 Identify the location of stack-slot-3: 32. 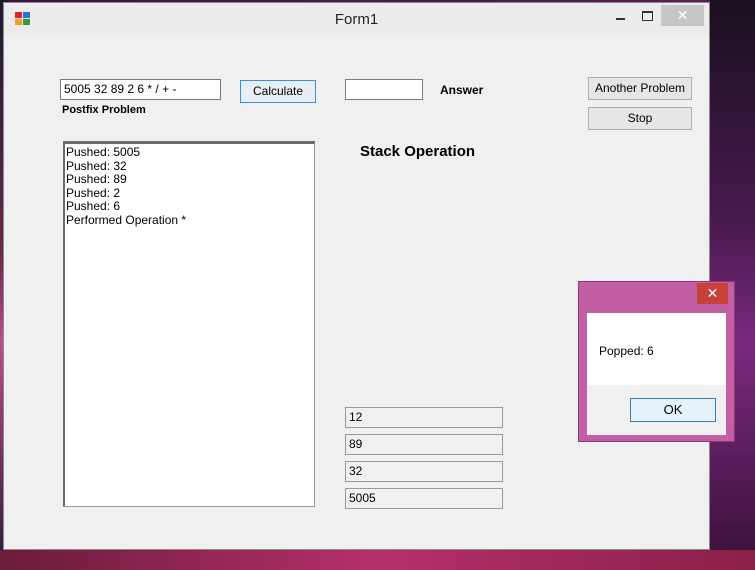
(424, 471).